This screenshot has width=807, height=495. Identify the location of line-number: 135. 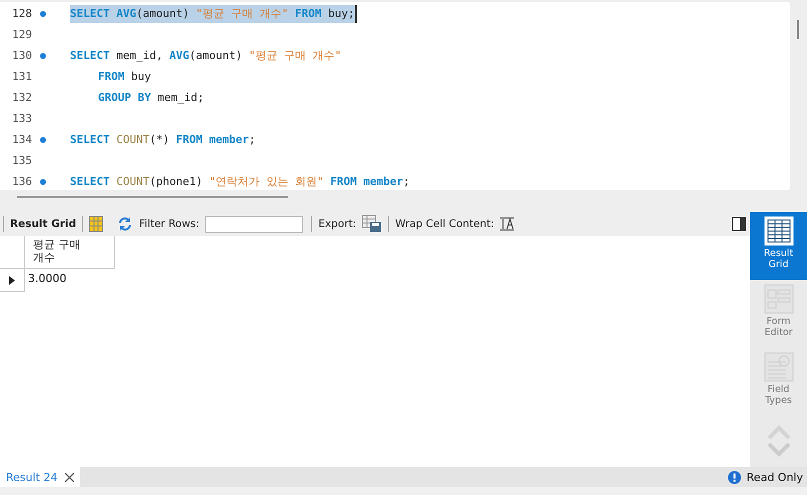
(21, 160).